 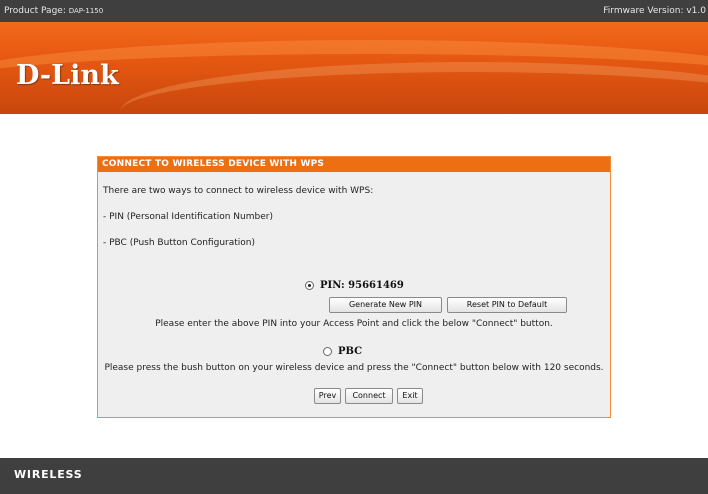 I want to click on pbc-option: PBC, so click(x=342, y=351).